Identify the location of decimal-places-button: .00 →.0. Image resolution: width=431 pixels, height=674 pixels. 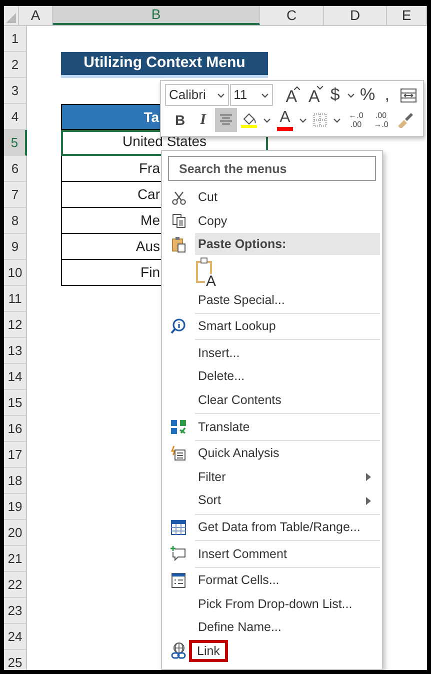
(381, 120).